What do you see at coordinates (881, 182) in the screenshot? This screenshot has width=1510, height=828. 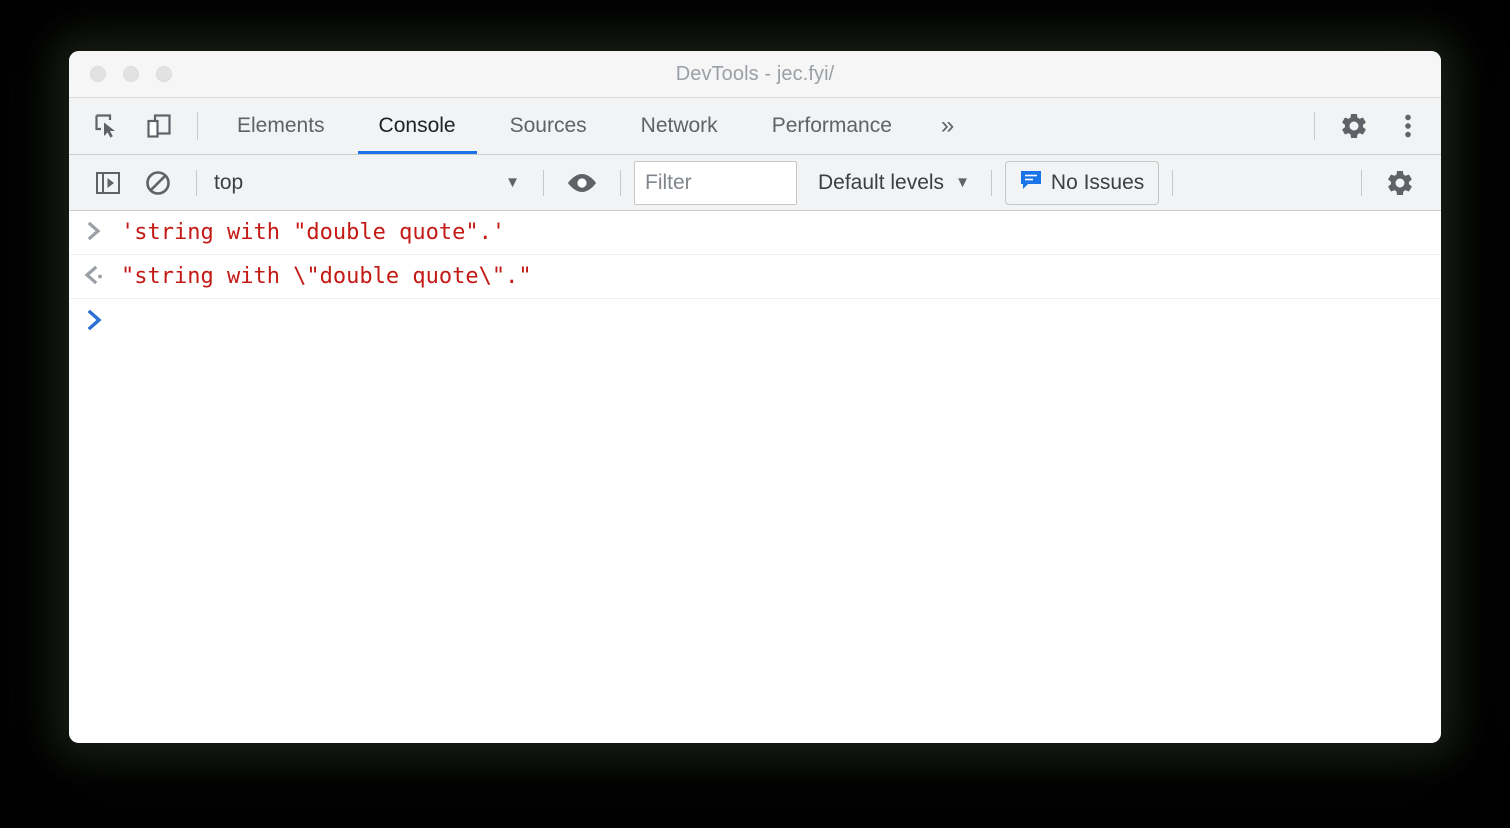 I see `log-levels-label: Default levels` at bounding box center [881, 182].